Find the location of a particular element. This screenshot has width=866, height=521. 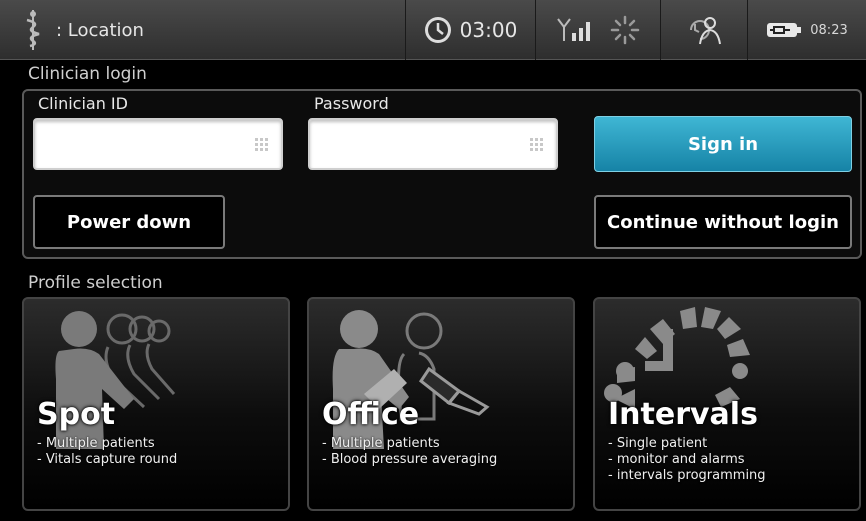

office-title: Office is located at coordinates (371, 414).